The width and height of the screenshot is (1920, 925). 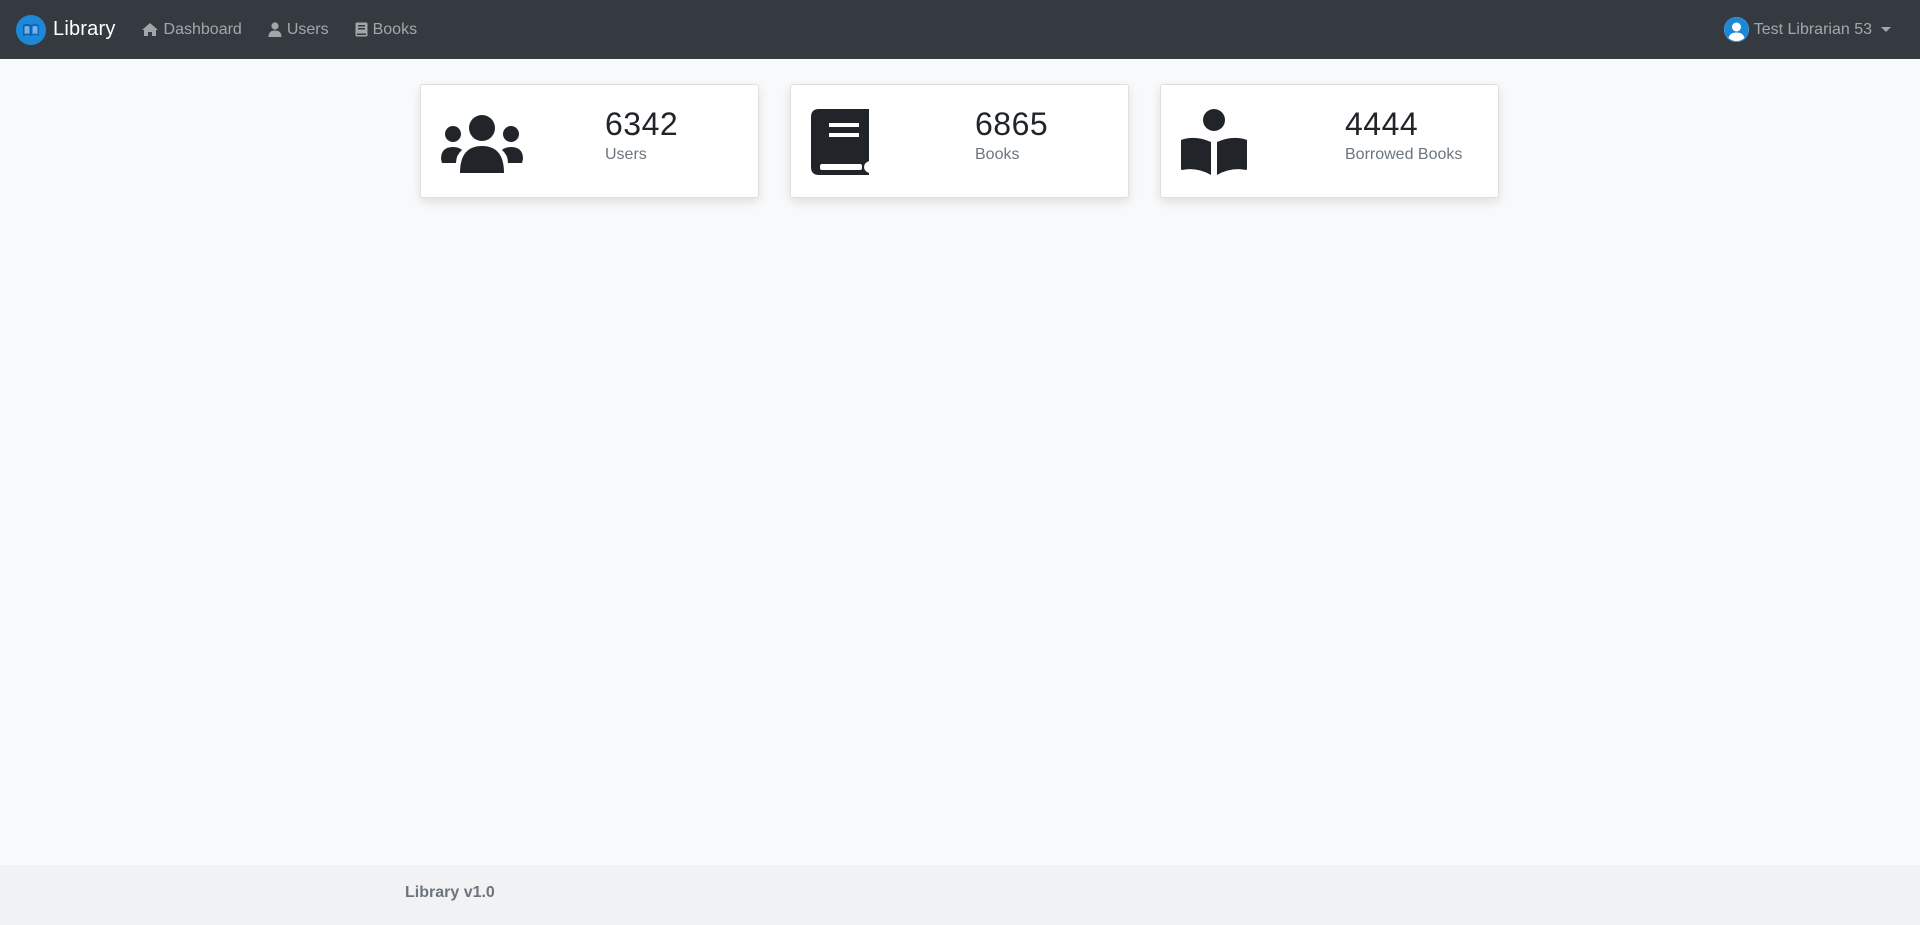 What do you see at coordinates (1329, 141) in the screenshot?
I see `stat-card-borrowed-books: 4444 Borrowed Books` at bounding box center [1329, 141].